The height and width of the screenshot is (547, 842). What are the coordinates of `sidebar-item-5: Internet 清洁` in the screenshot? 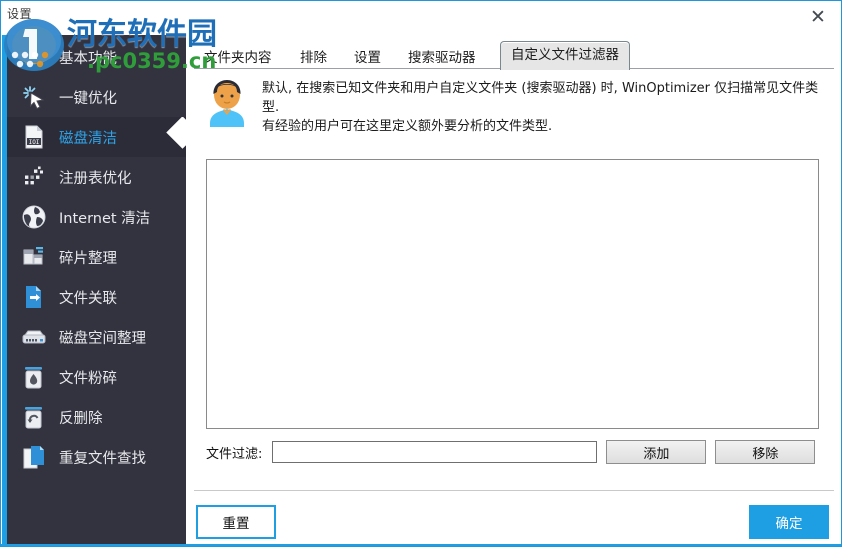 It's located at (96, 217).